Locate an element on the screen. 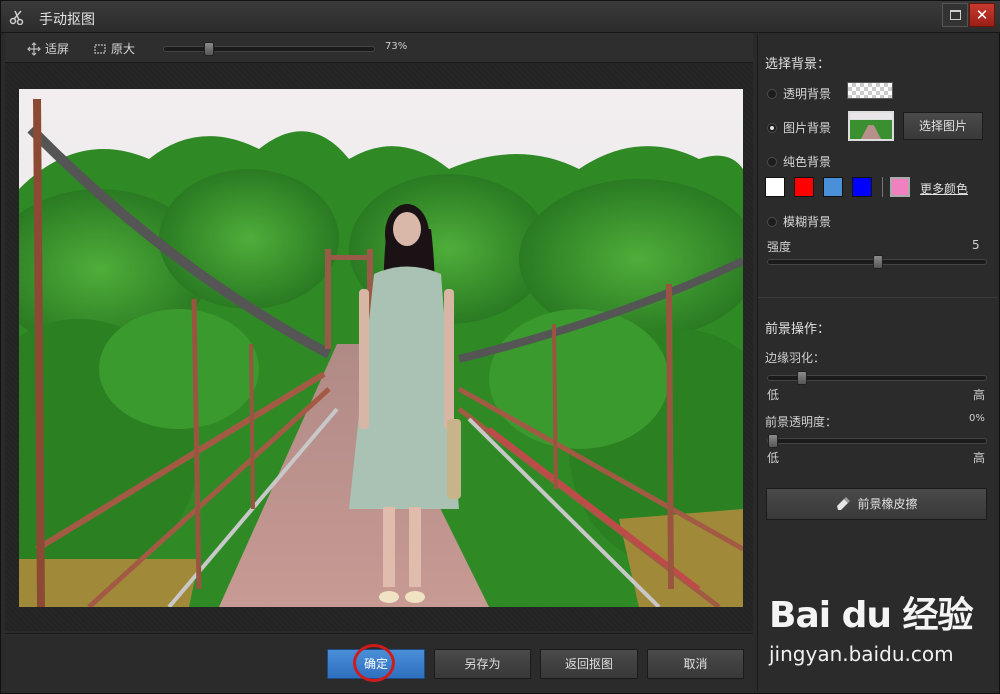 The height and width of the screenshot is (694, 1000). action-bar: 确定 另存为 返回抠图 取消 is located at coordinates (379, 662).